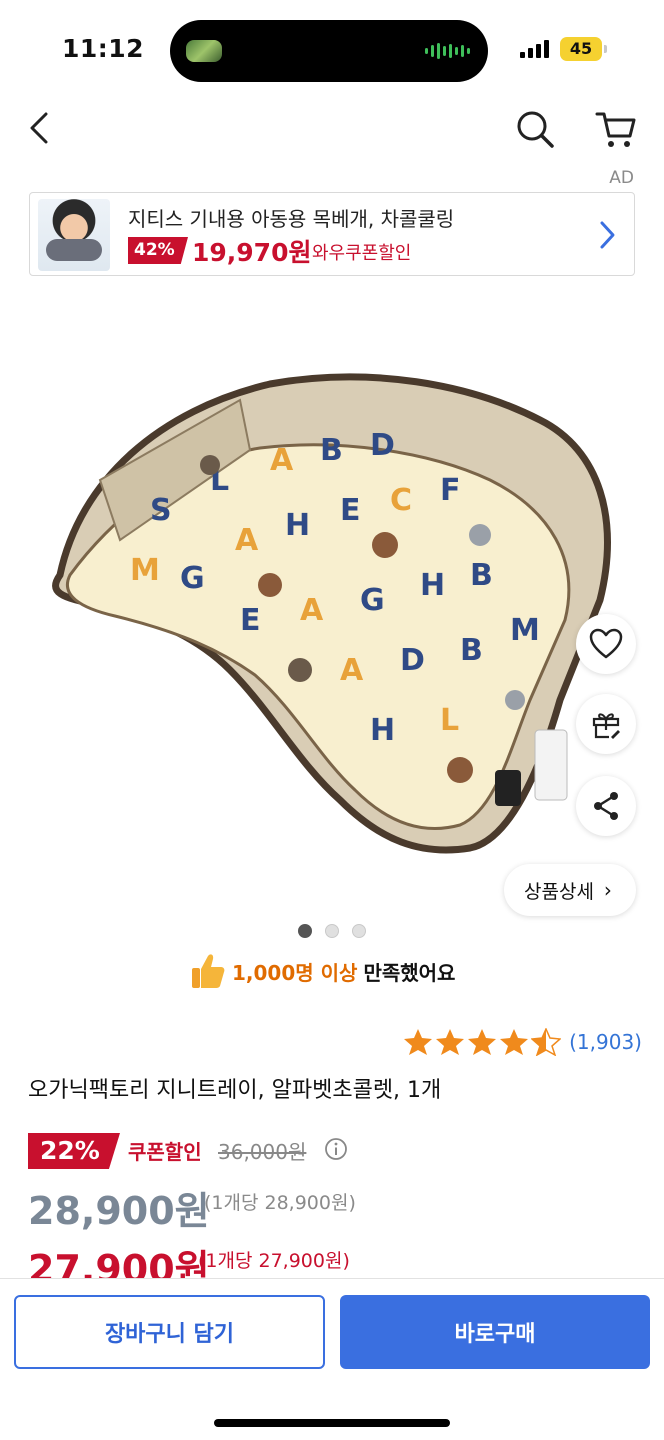  Describe the element at coordinates (332, 1359) in the screenshot. I see `bottom-action-bar: 장바구니 담기 바로구매` at that location.